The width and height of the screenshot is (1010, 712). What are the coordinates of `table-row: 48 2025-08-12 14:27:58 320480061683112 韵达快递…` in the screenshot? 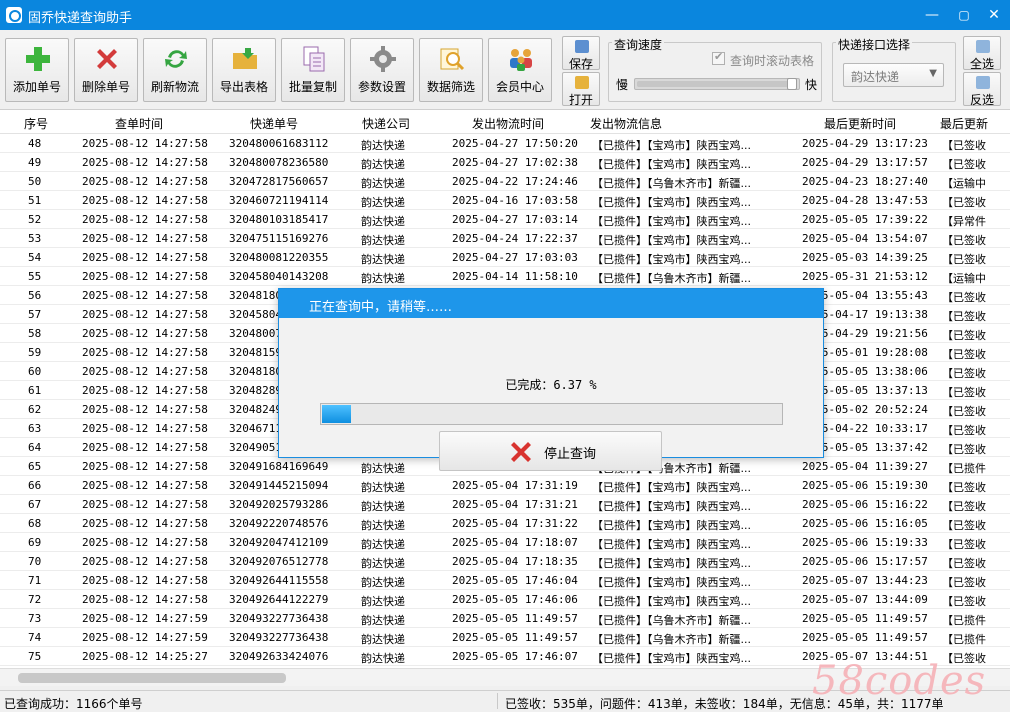 It's located at (505, 143).